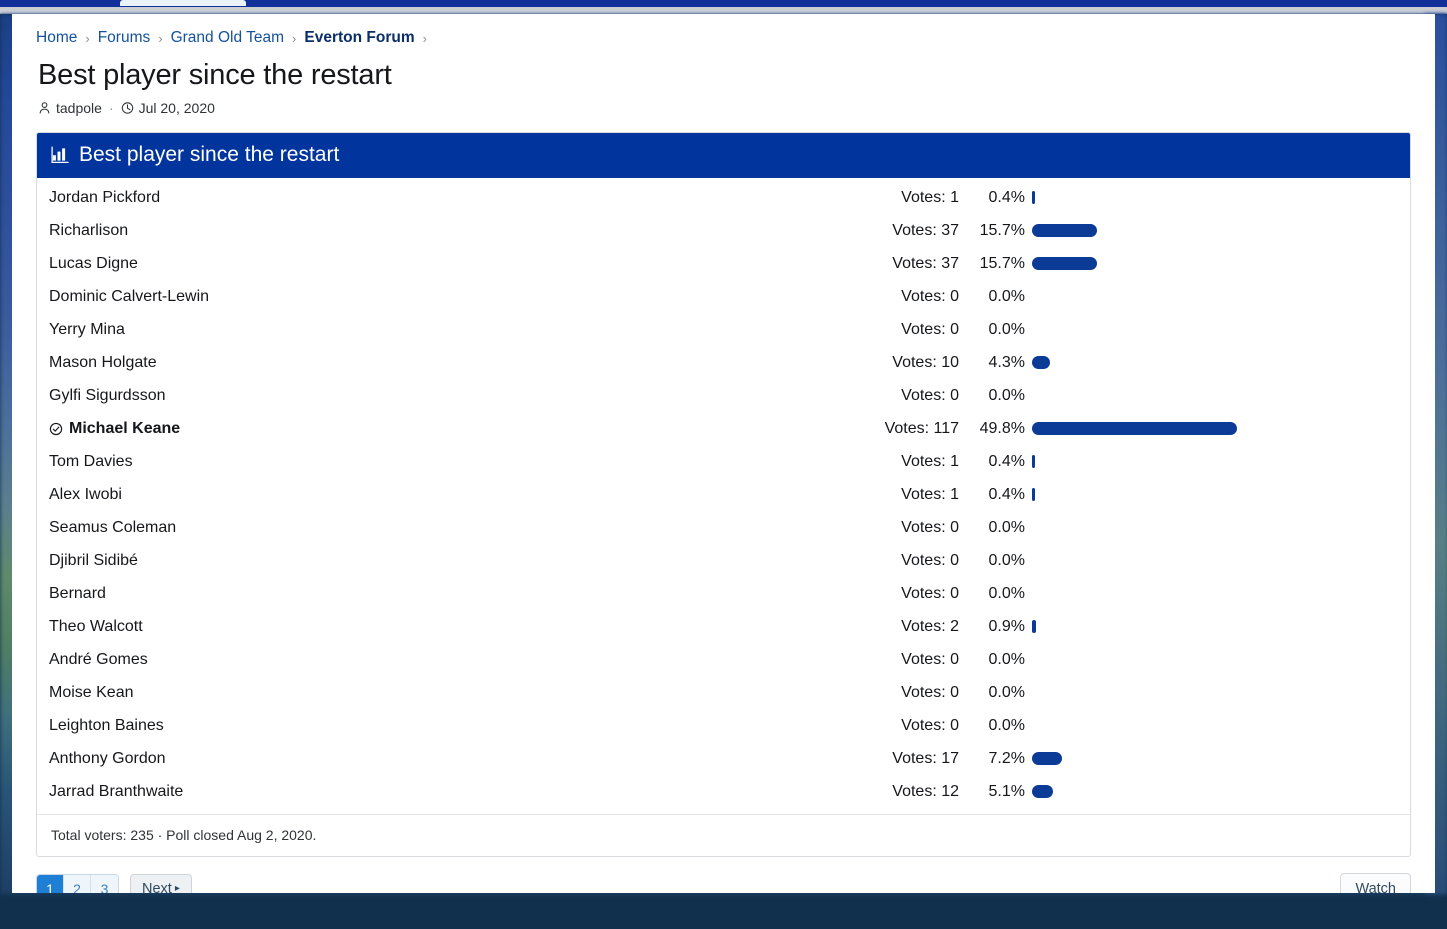 This screenshot has height=929, width=1447. I want to click on poll-option-row: Richarlison Votes: 37 15.7%, so click(723, 230).